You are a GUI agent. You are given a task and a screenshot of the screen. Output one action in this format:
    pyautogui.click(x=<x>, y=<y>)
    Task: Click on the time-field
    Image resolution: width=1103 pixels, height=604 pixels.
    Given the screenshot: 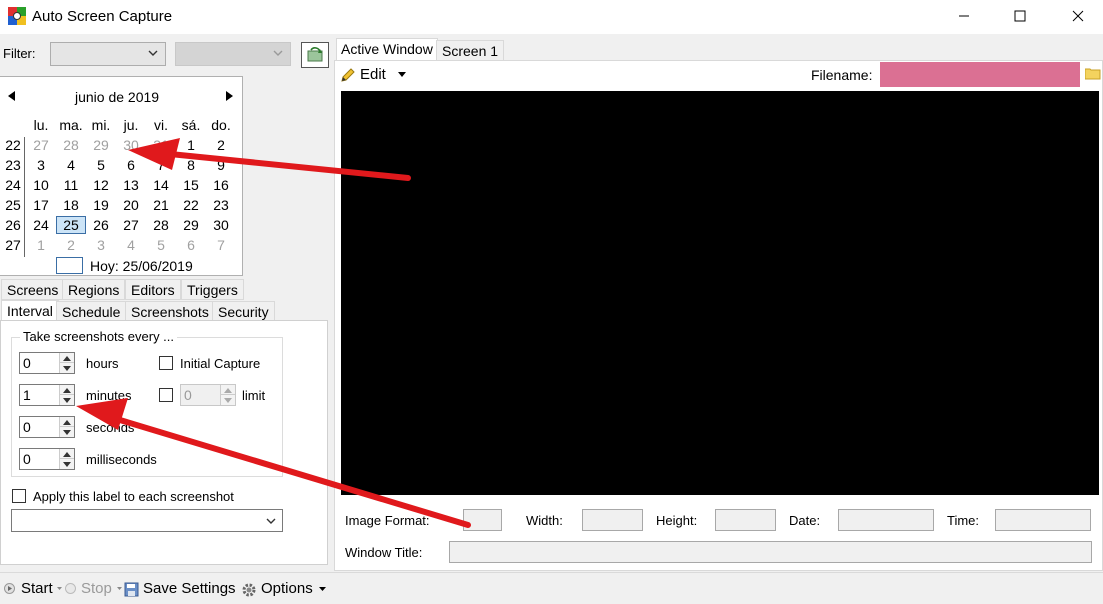 What is the action you would take?
    pyautogui.click(x=1043, y=520)
    